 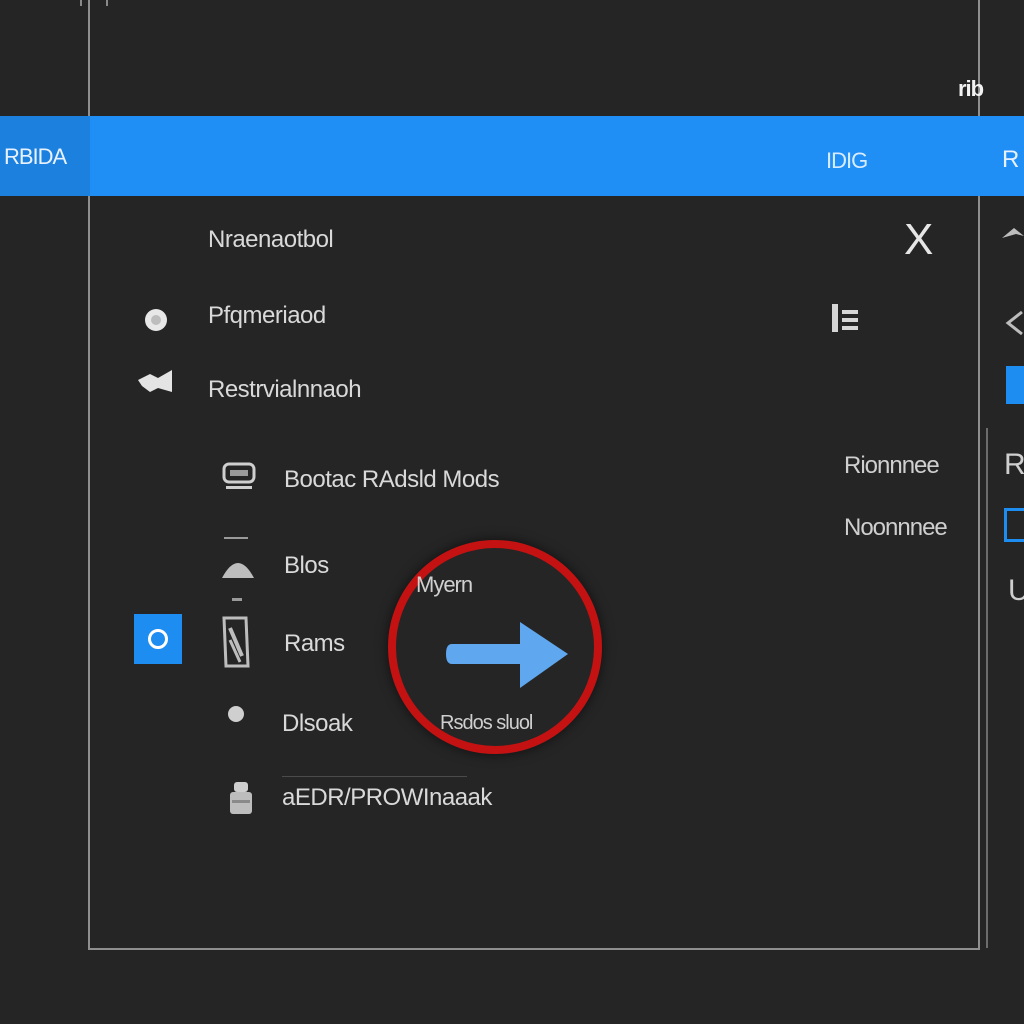 I want to click on close-button: X, so click(x=918, y=240).